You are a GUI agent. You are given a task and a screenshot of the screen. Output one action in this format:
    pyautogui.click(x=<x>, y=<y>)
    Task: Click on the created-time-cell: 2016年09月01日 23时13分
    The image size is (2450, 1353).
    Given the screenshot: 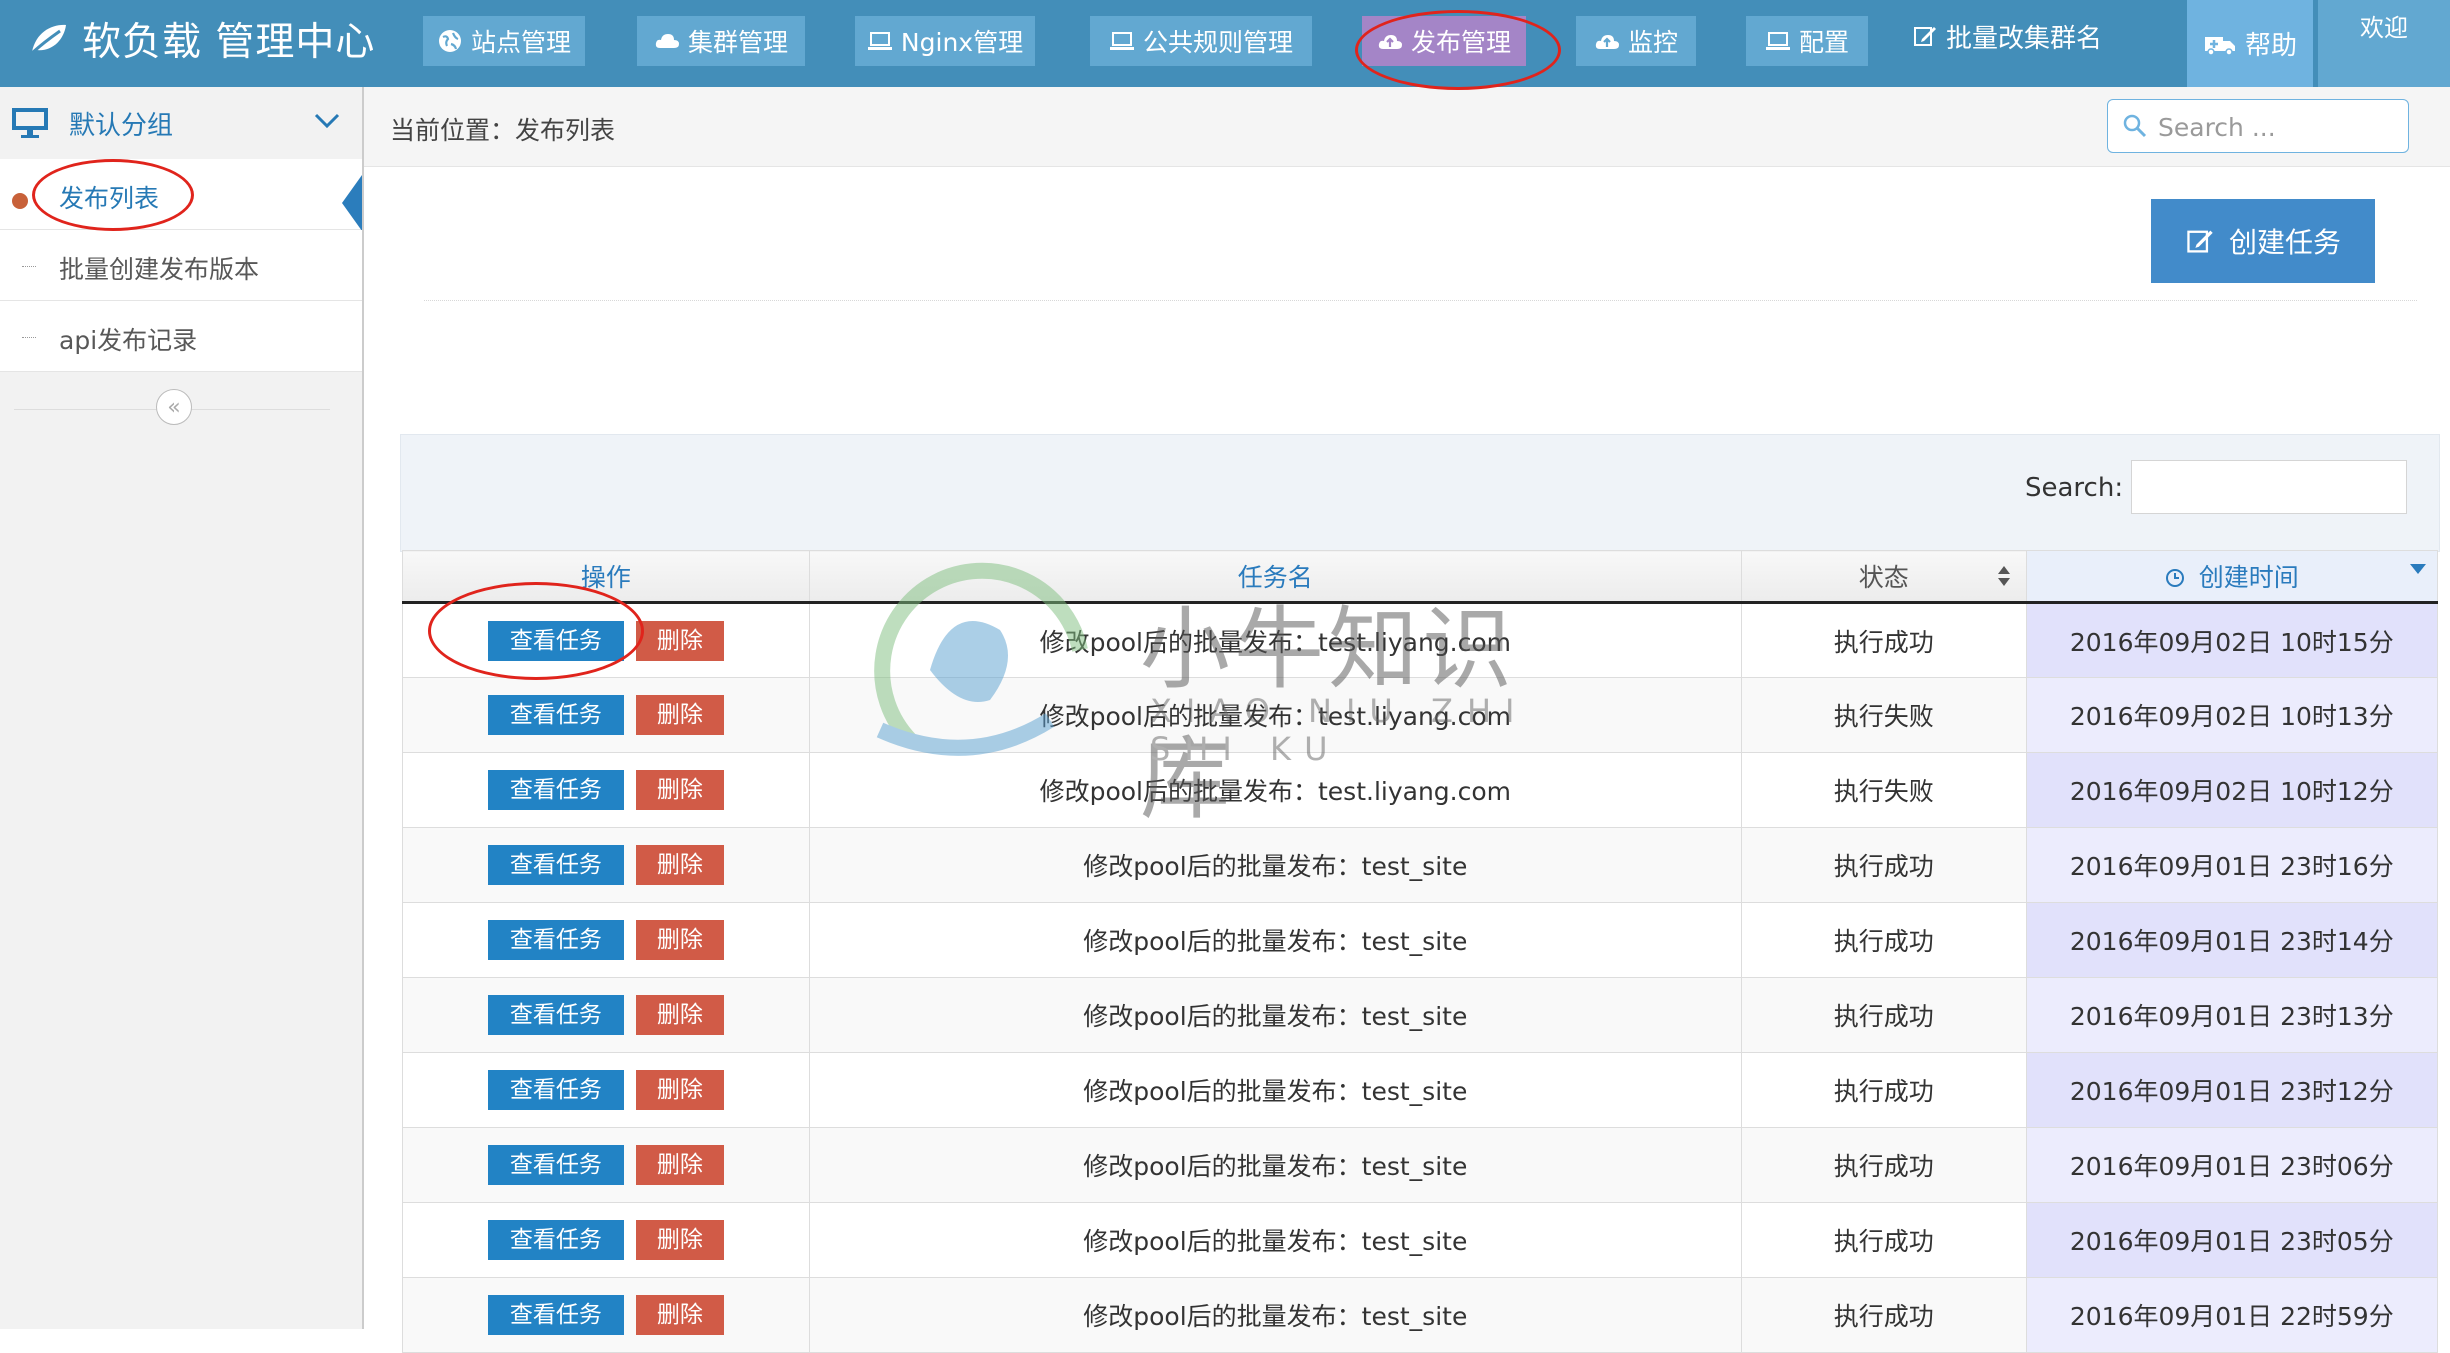 What is the action you would take?
    pyautogui.click(x=2232, y=1015)
    